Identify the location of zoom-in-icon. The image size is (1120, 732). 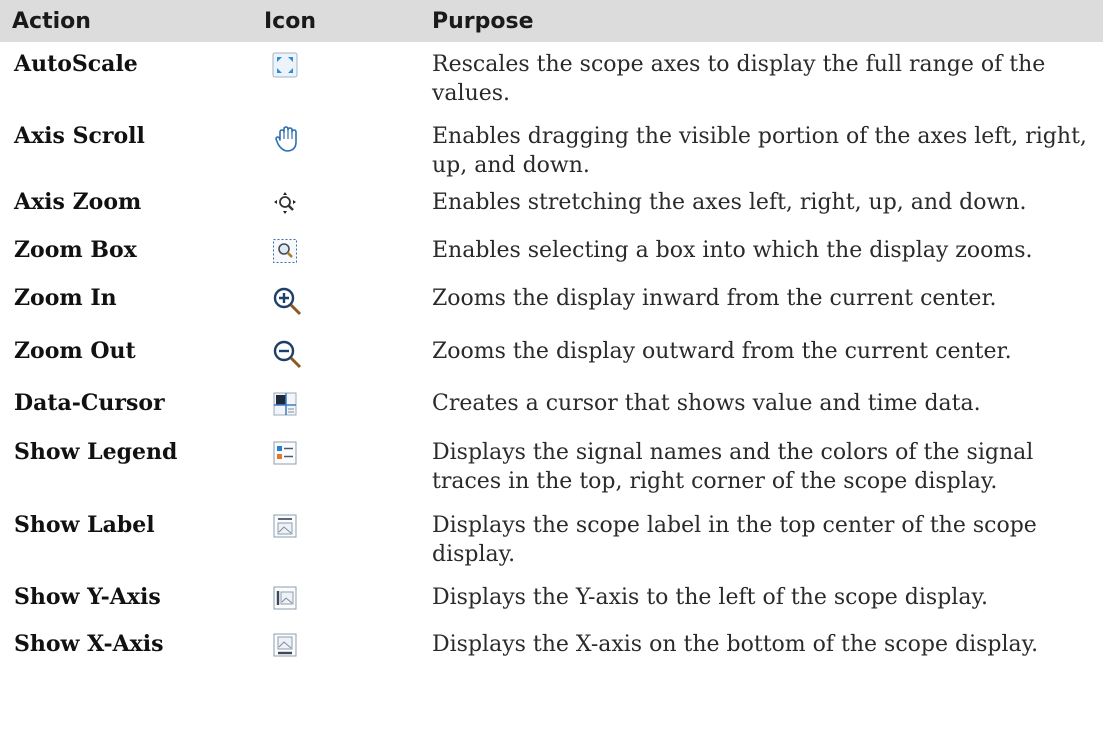
(288, 302).